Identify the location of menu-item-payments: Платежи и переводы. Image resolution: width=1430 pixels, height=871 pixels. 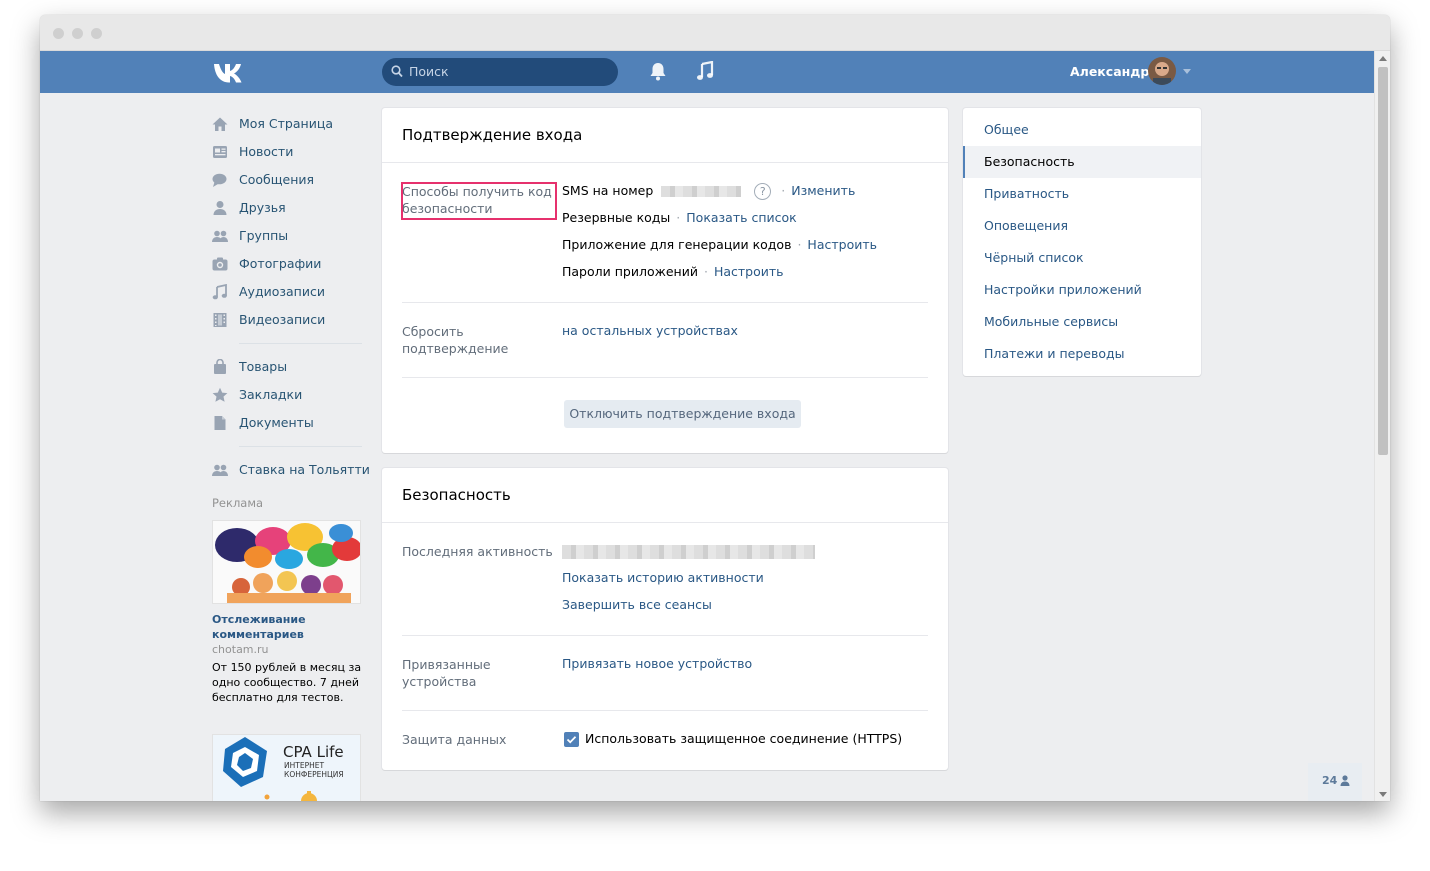
(1082, 354).